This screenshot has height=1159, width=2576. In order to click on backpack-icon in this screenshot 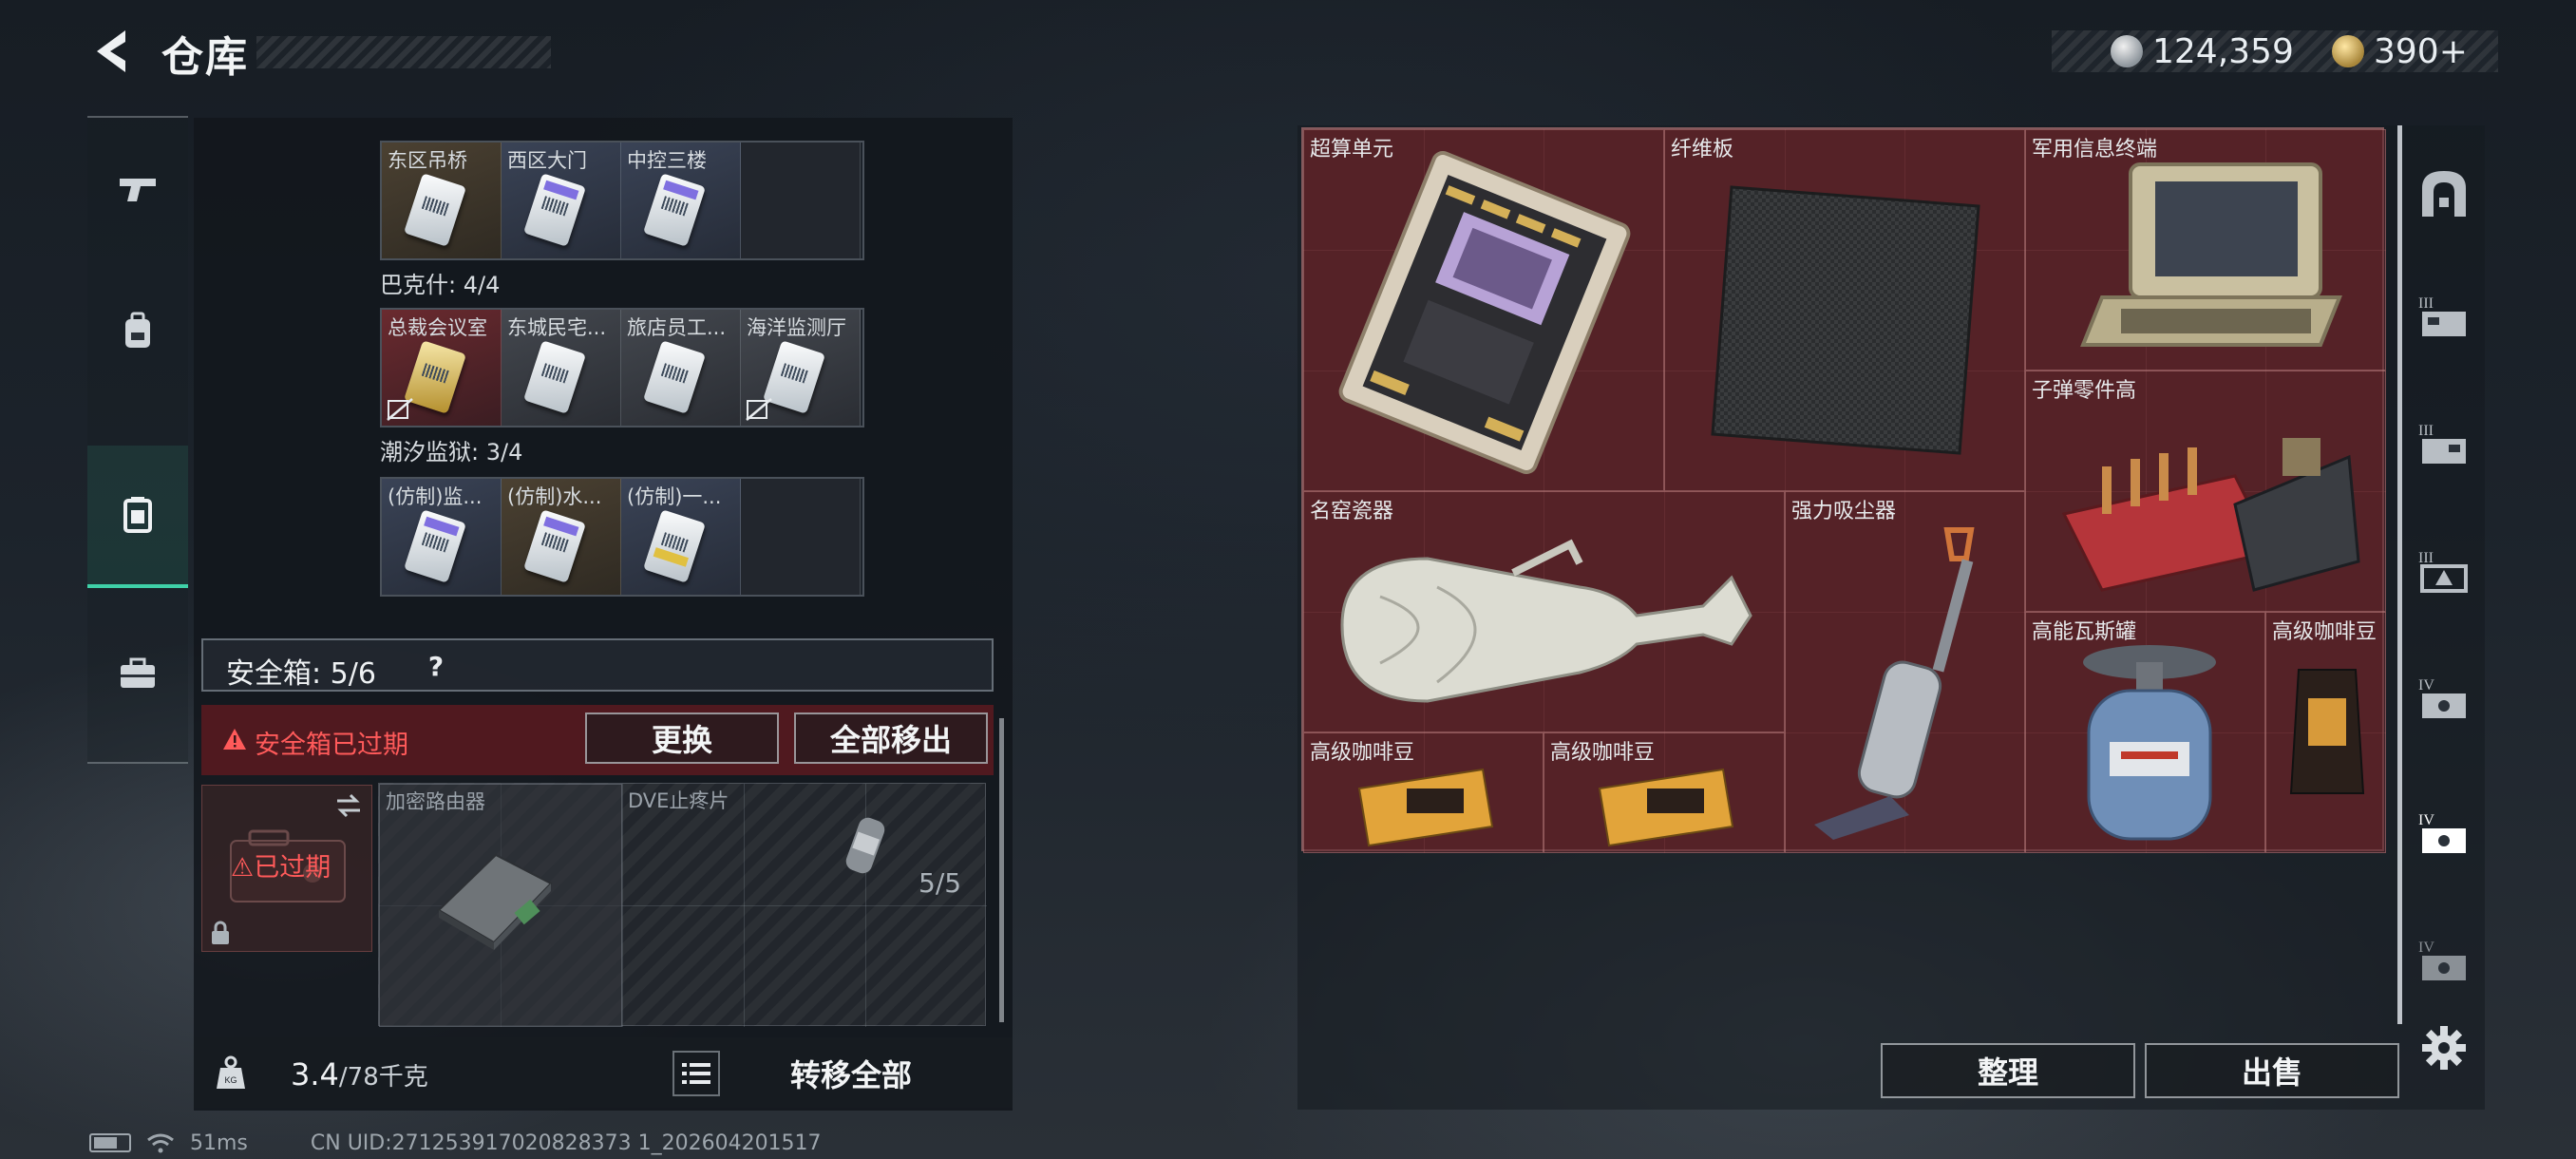, I will do `click(137, 330)`.